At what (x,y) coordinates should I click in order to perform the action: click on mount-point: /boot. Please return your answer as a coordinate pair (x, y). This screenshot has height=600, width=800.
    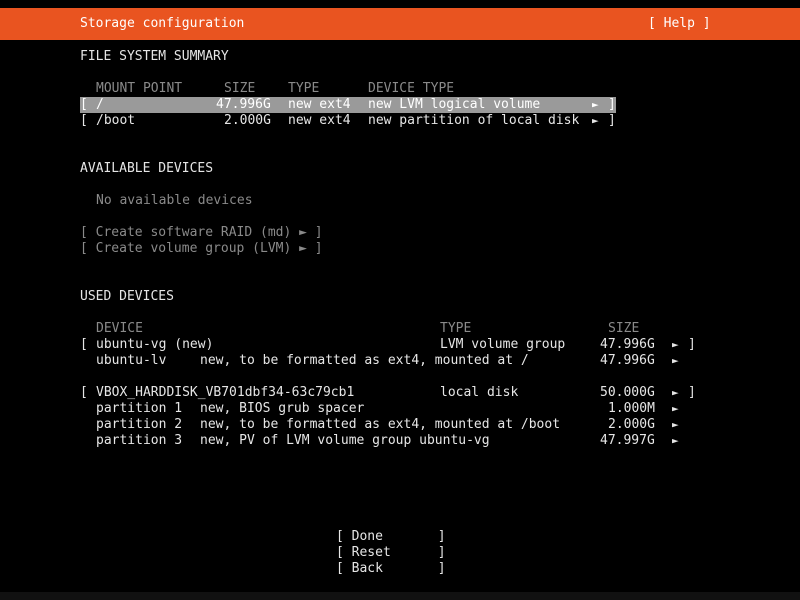
    Looking at the image, I should click on (116, 120).